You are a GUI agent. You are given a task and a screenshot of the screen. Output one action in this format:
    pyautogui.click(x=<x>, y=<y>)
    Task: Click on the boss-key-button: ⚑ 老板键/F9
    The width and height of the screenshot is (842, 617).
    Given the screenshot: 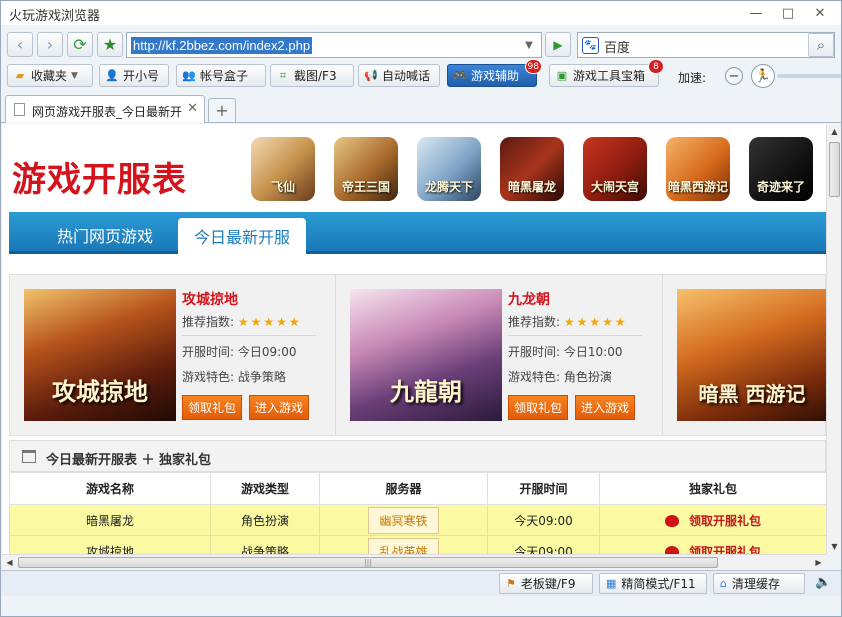 What is the action you would take?
    pyautogui.click(x=546, y=583)
    